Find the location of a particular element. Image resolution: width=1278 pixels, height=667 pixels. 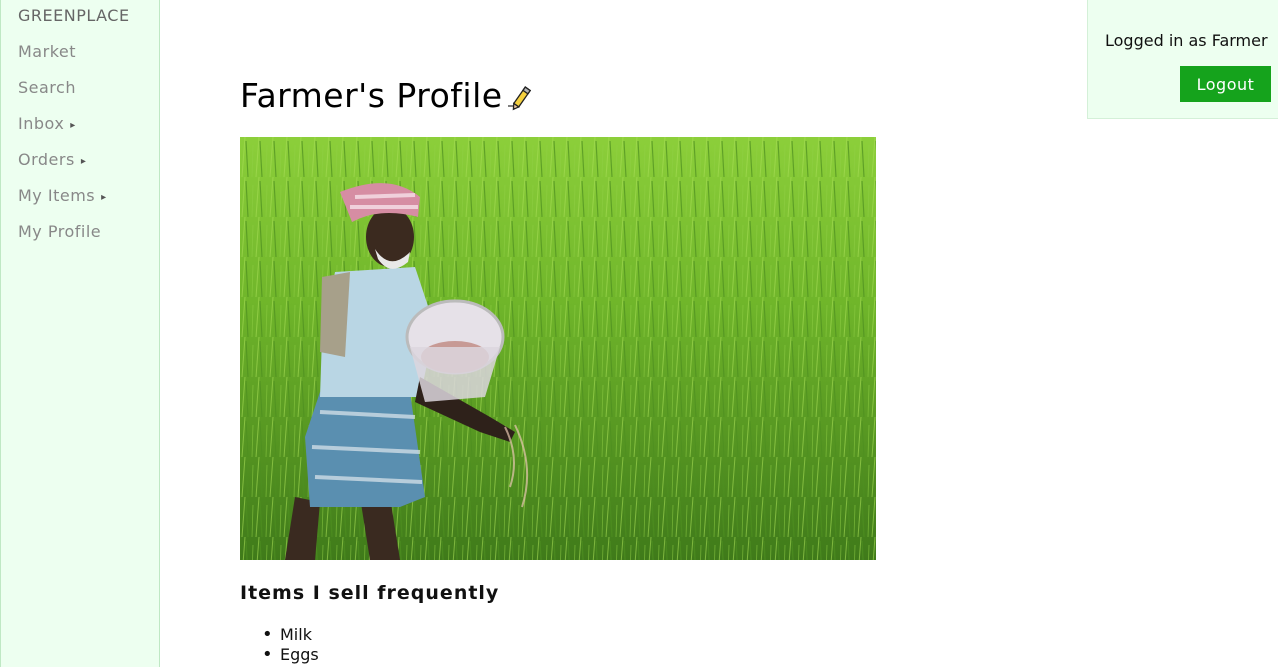

sidebar-item-label: Market is located at coordinates (47, 51).